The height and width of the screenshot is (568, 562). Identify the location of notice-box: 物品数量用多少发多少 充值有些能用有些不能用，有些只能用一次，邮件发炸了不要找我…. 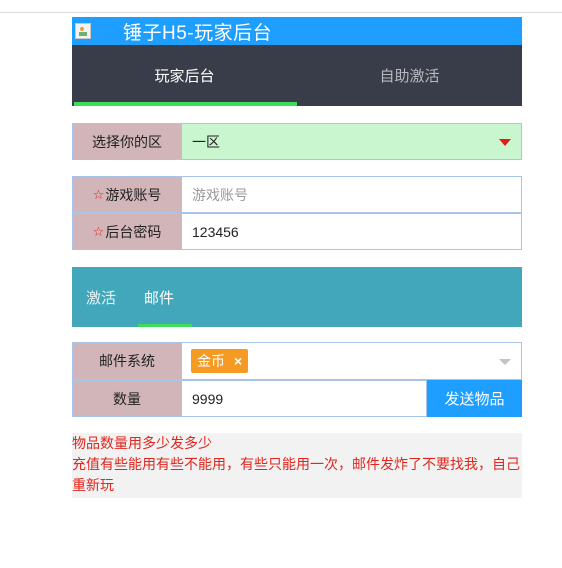
(297, 465).